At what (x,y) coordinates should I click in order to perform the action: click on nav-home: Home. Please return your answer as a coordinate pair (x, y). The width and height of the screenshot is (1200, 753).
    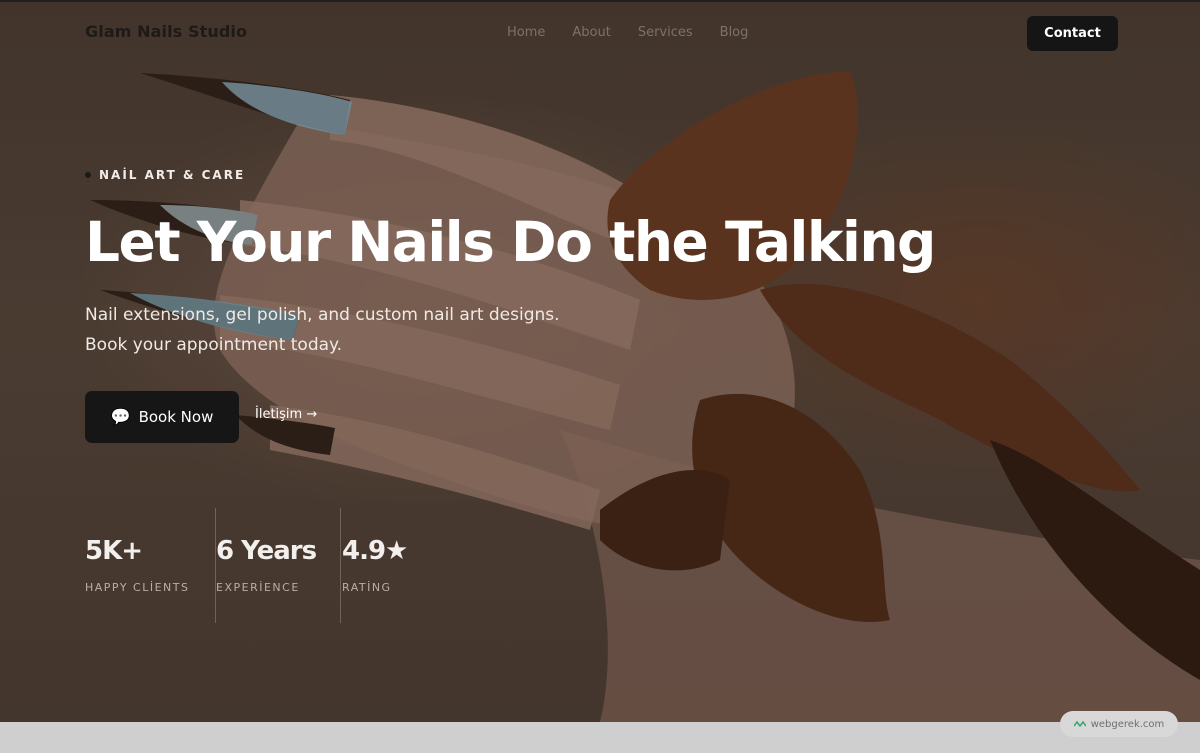
    Looking at the image, I should click on (526, 32).